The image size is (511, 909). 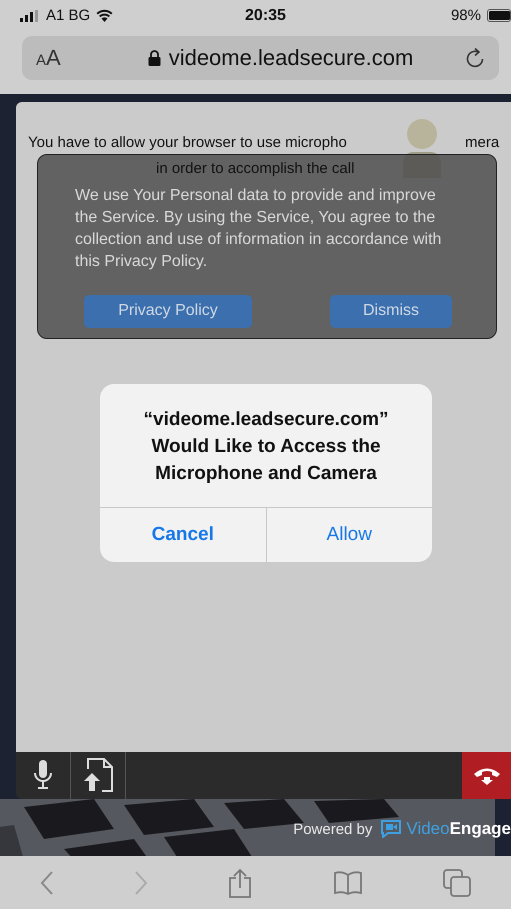 What do you see at coordinates (482, 142) in the screenshot?
I see `permission-message: mera` at bounding box center [482, 142].